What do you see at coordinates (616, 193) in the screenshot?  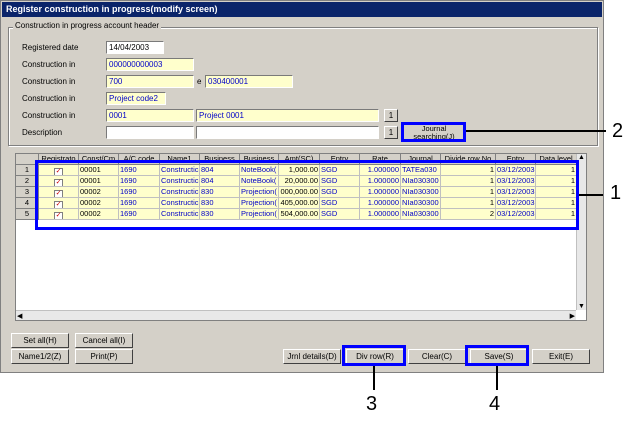 I see `callout-number-1: 1` at bounding box center [616, 193].